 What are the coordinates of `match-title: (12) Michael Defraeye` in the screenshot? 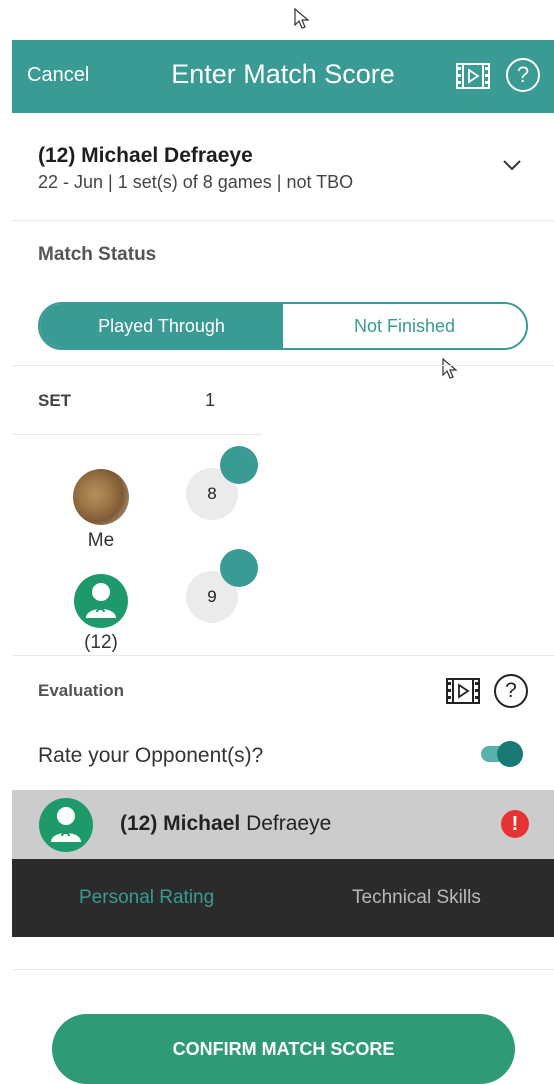 It's located at (145, 156).